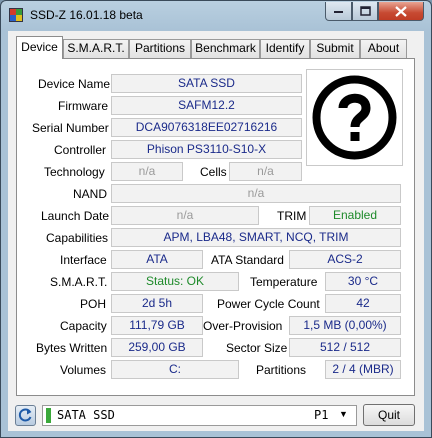 The image size is (432, 438). I want to click on quit-button: Quit, so click(389, 415).